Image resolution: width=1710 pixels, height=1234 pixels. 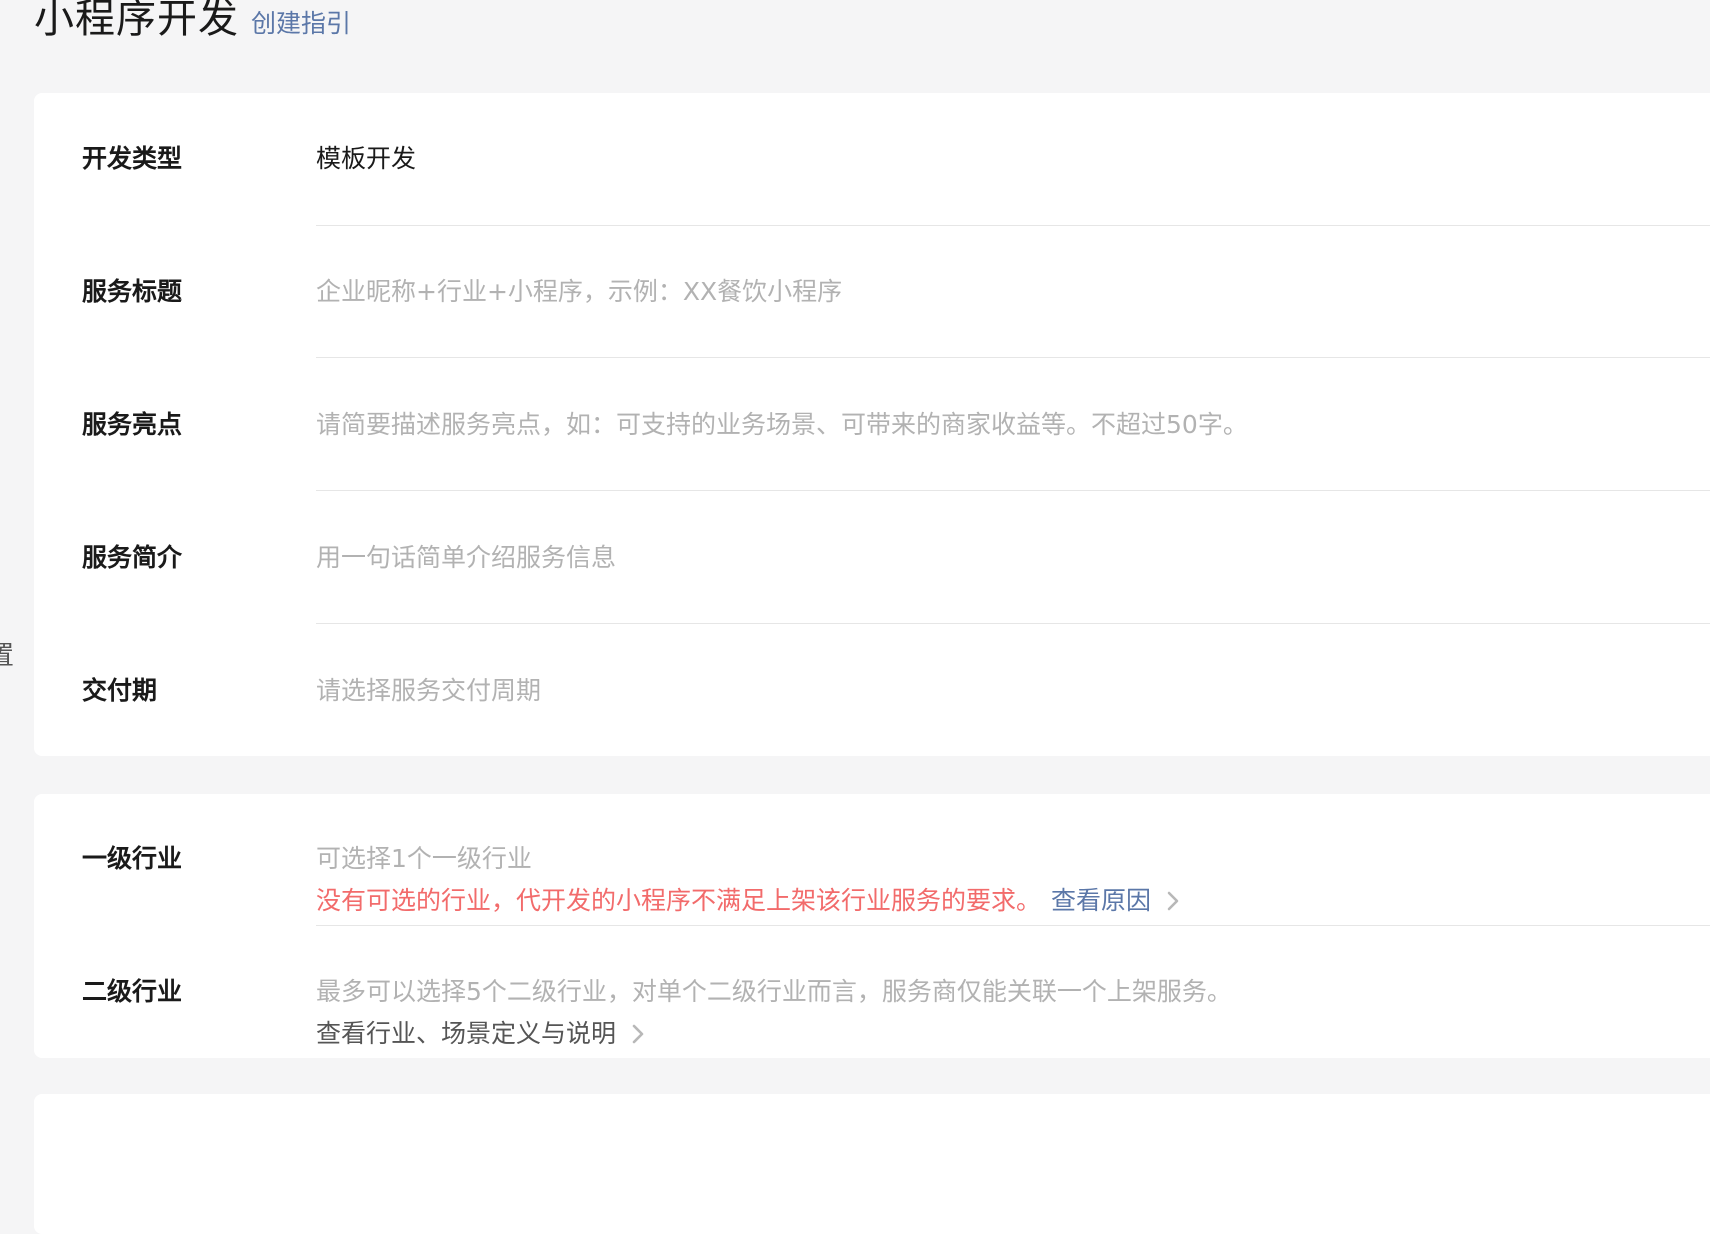 I want to click on level2-industry-hint: 最多可以选择5个二级行业，对单个二级行业而言，服务商仅能关联一个上架服务。, so click(x=774, y=991).